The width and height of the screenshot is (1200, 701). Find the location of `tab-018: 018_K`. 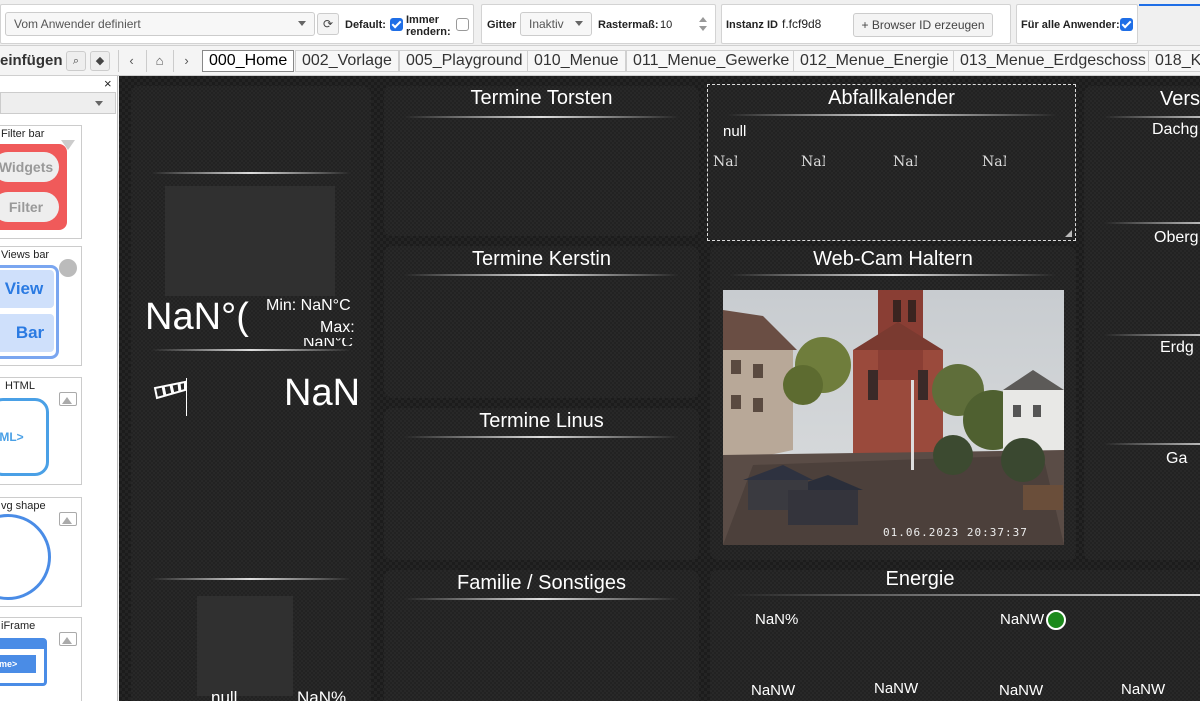

tab-018: 018_K is located at coordinates (1174, 61).